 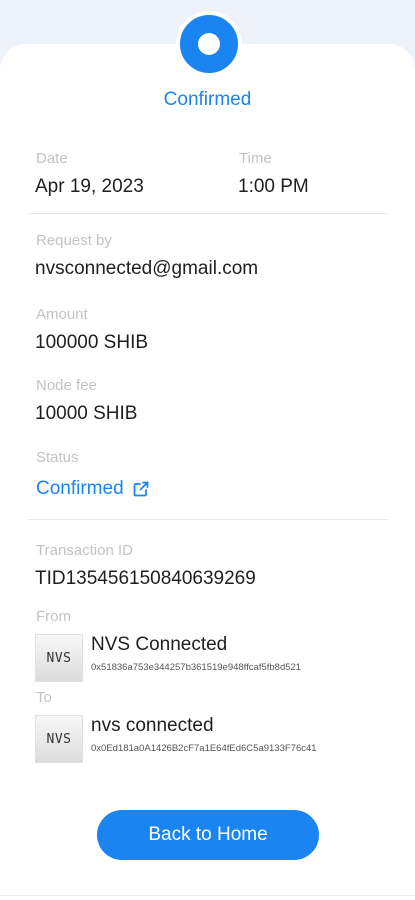 I want to click on status-title: Confirmed, so click(x=207, y=99).